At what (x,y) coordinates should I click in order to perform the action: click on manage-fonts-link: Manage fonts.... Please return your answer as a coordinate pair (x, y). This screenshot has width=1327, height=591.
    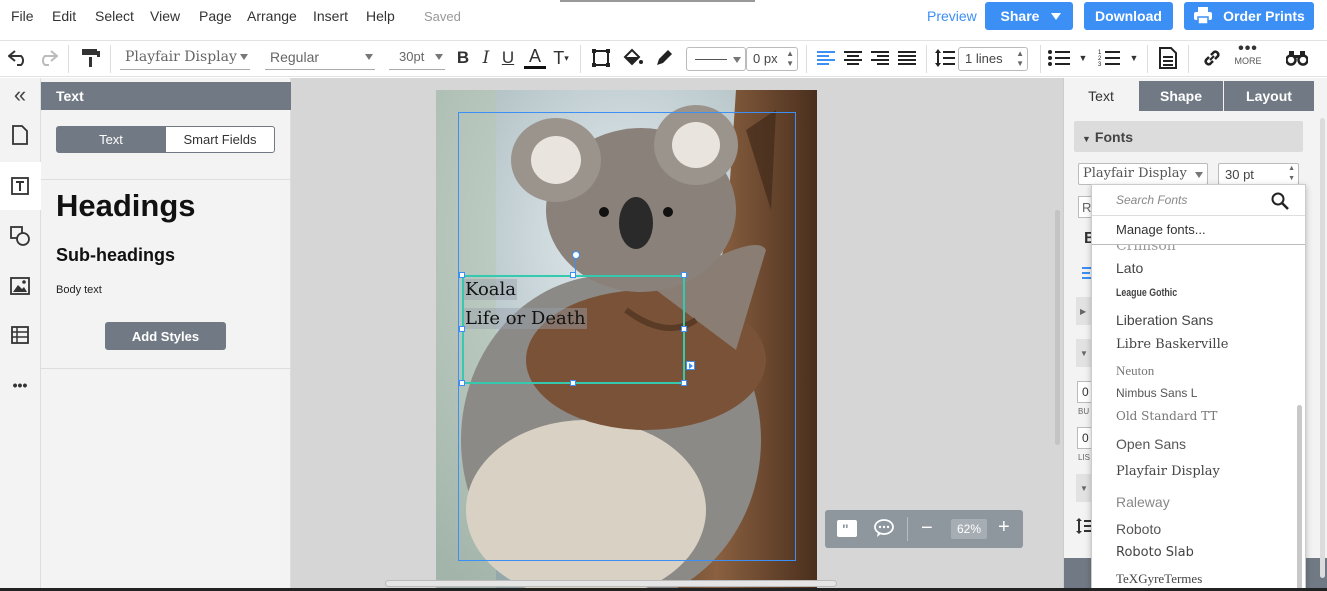
    Looking at the image, I should click on (1161, 229).